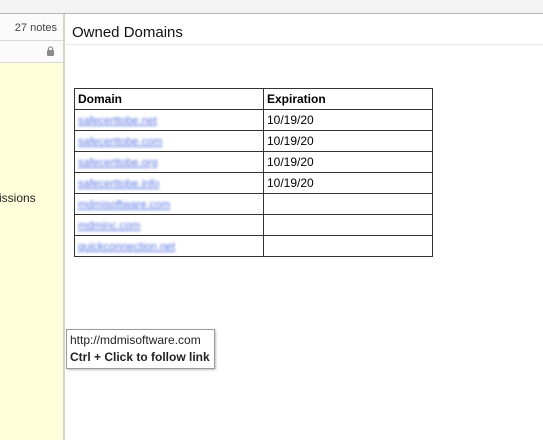 The image size is (543, 440). Describe the element at coordinates (124, 205) in the screenshot. I see `domain-link: mdmisoftware.com` at that location.